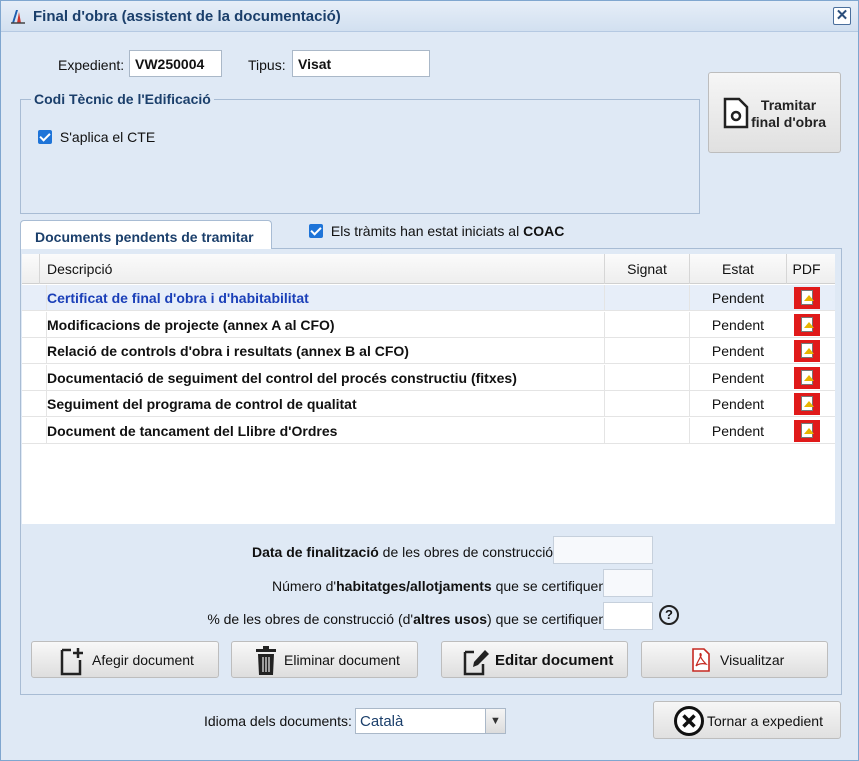 This screenshot has width=859, height=761. I want to click on tramitar-final-obra-button: Tramitar final d'obra, so click(774, 112).